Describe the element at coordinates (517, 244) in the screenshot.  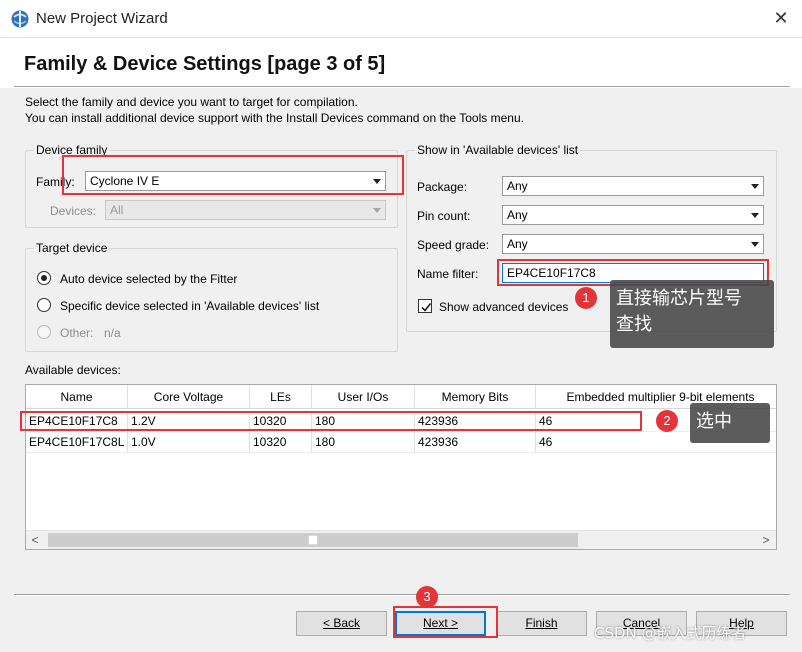
I see `speed-grade-select-value: Any` at that location.